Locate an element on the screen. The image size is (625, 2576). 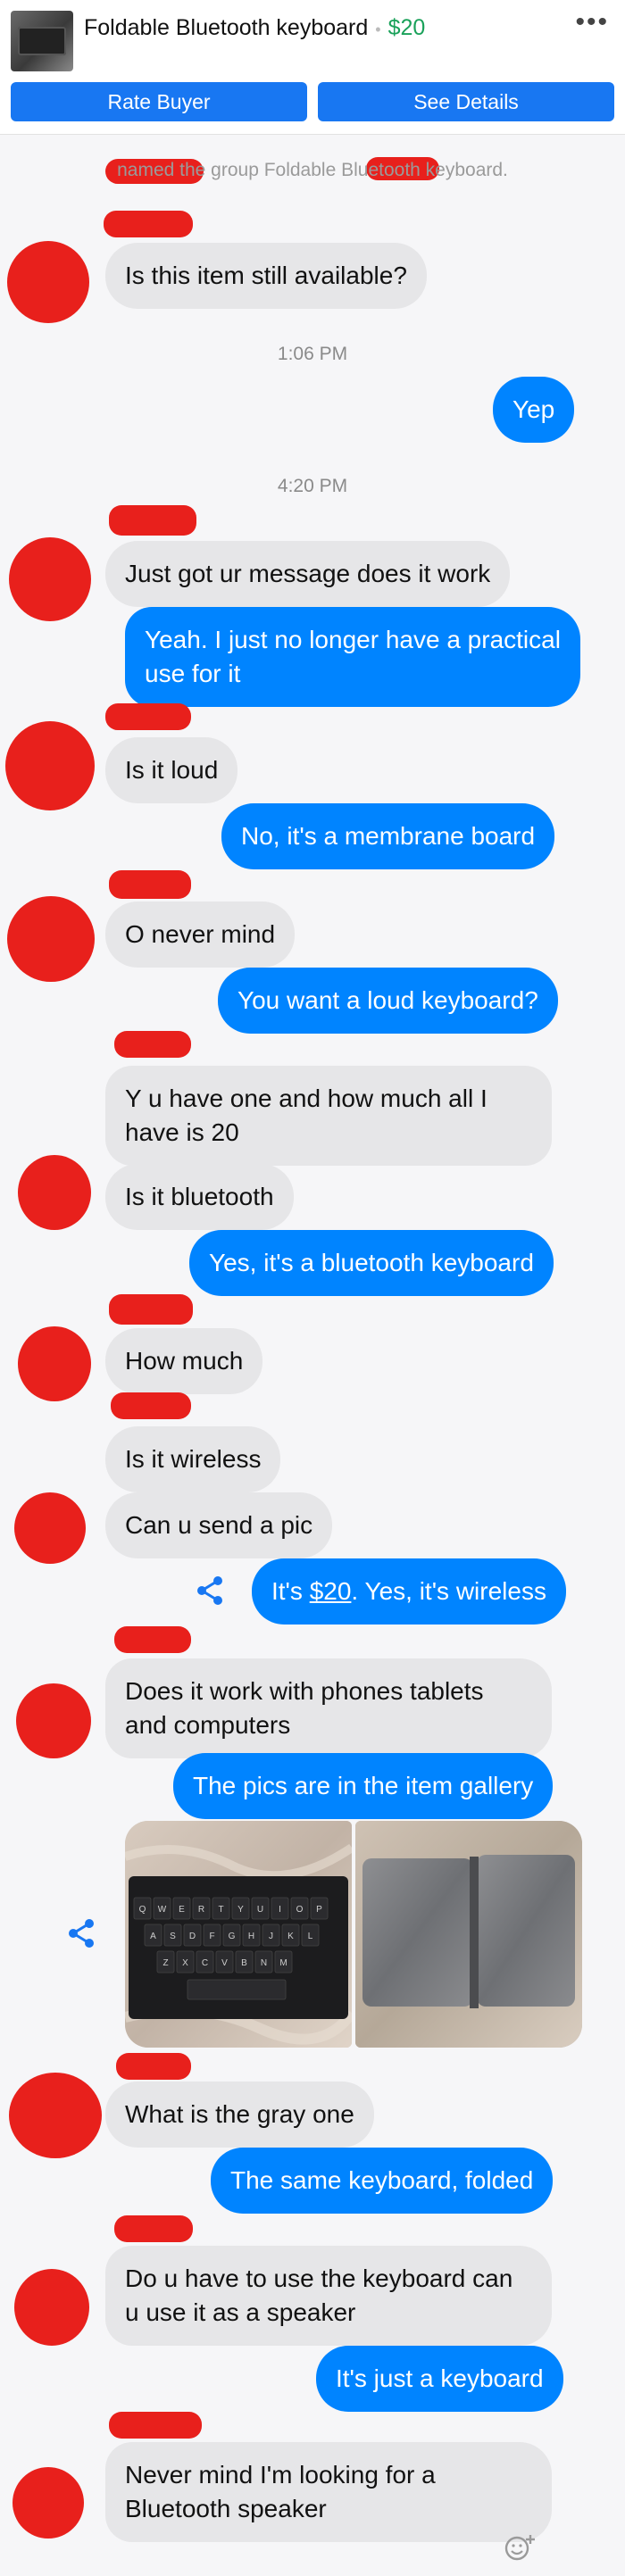
item-title-row: Foldable Bluetooth keyboard • $20 is located at coordinates (255, 28).